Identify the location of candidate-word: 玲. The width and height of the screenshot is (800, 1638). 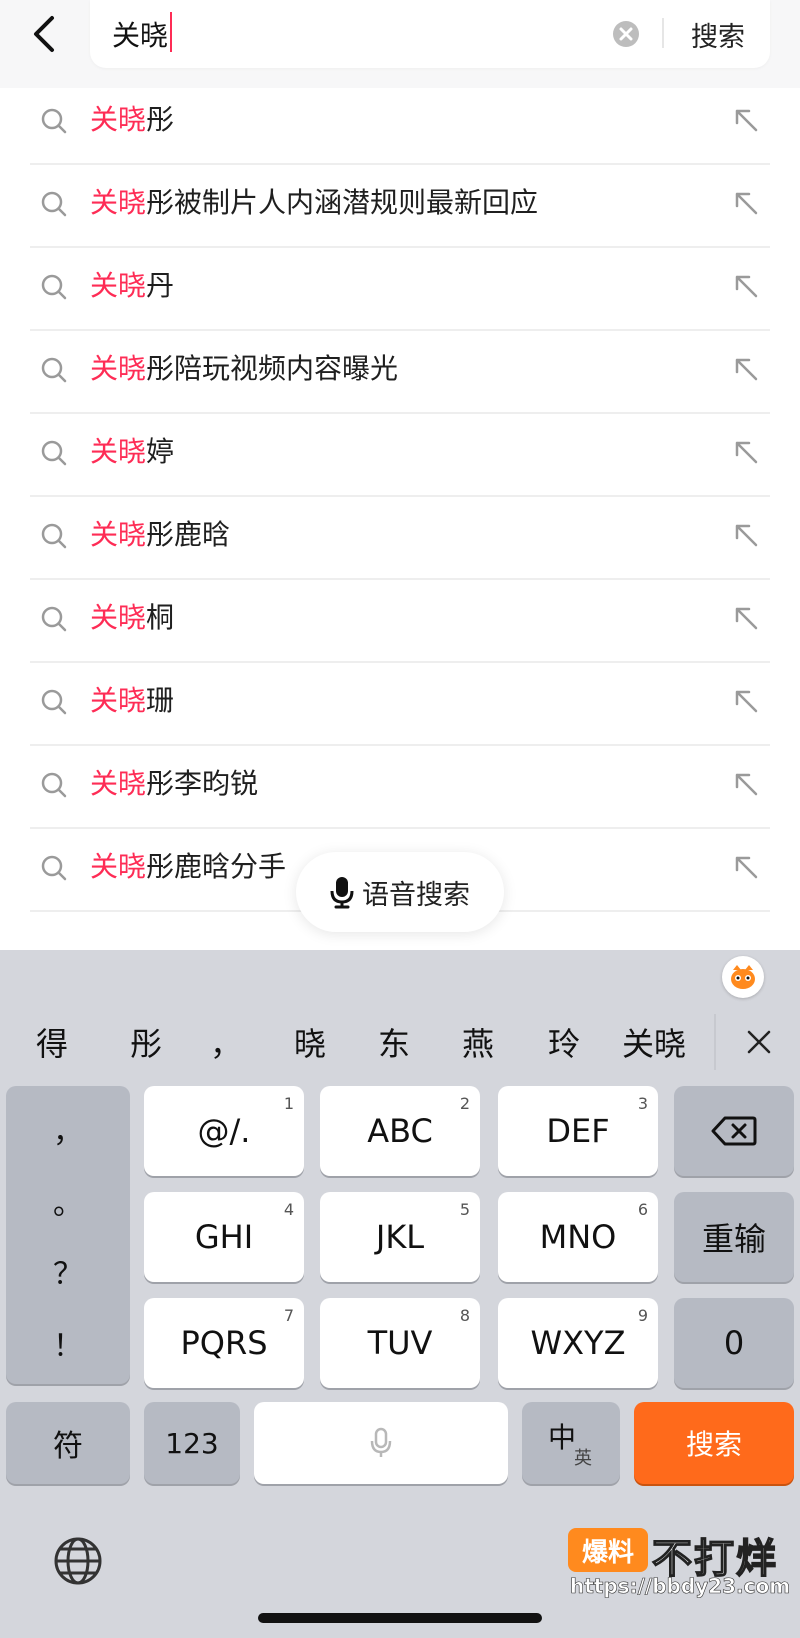
(564, 1042).